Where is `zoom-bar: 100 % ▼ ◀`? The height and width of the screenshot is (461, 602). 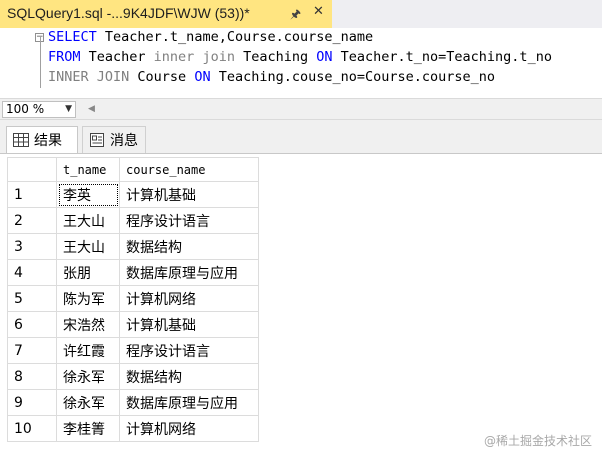 zoom-bar: 100 % ▼ ◀ is located at coordinates (301, 109).